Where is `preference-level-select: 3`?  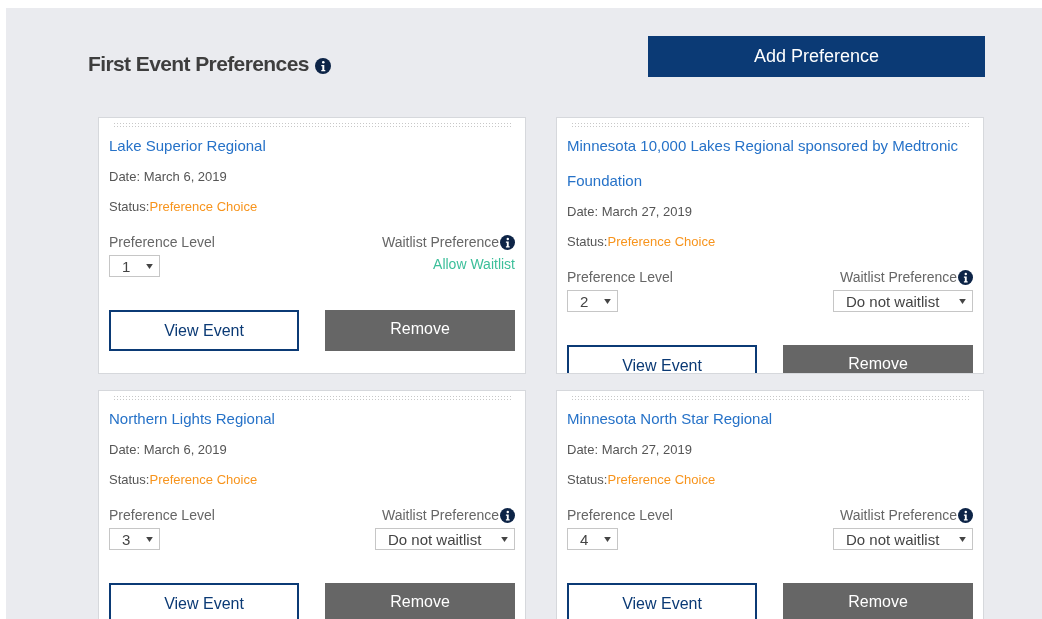
preference-level-select: 3 is located at coordinates (134, 539).